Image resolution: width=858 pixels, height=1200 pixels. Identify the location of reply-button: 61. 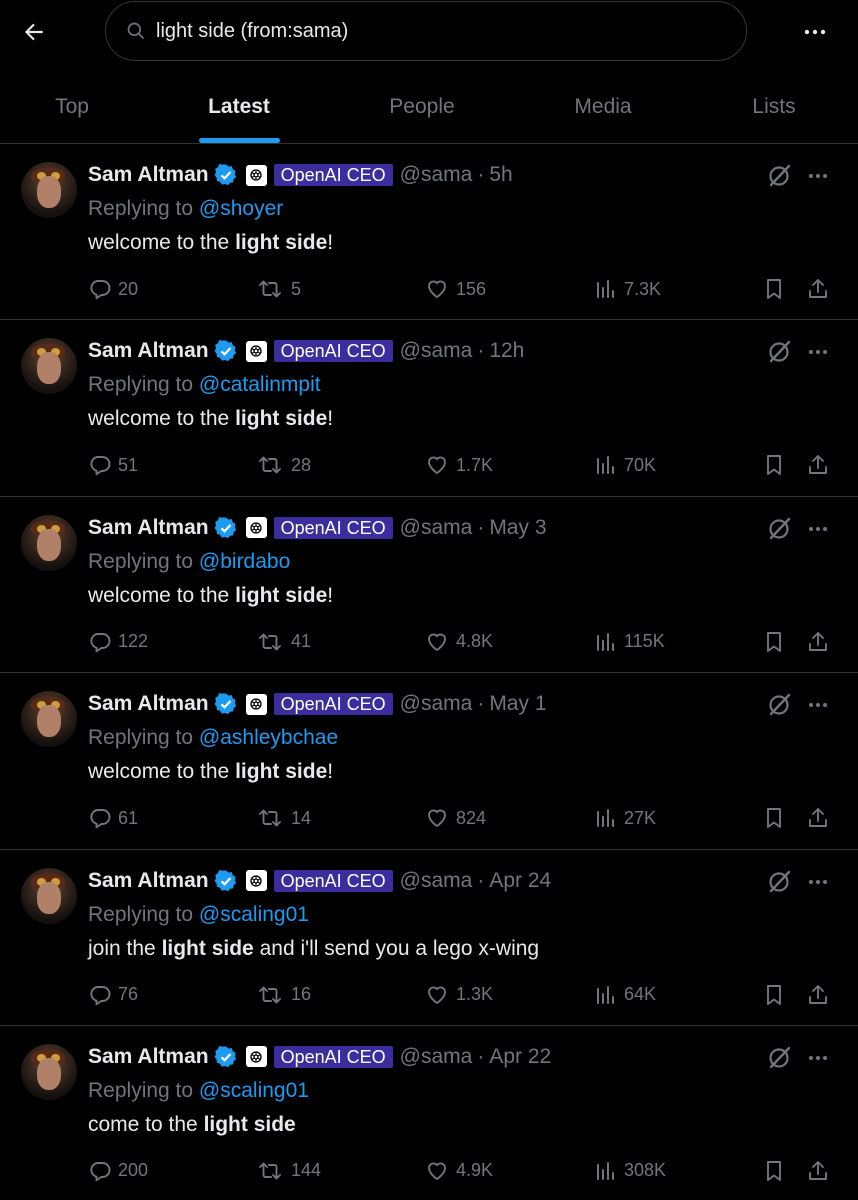
(113, 818).